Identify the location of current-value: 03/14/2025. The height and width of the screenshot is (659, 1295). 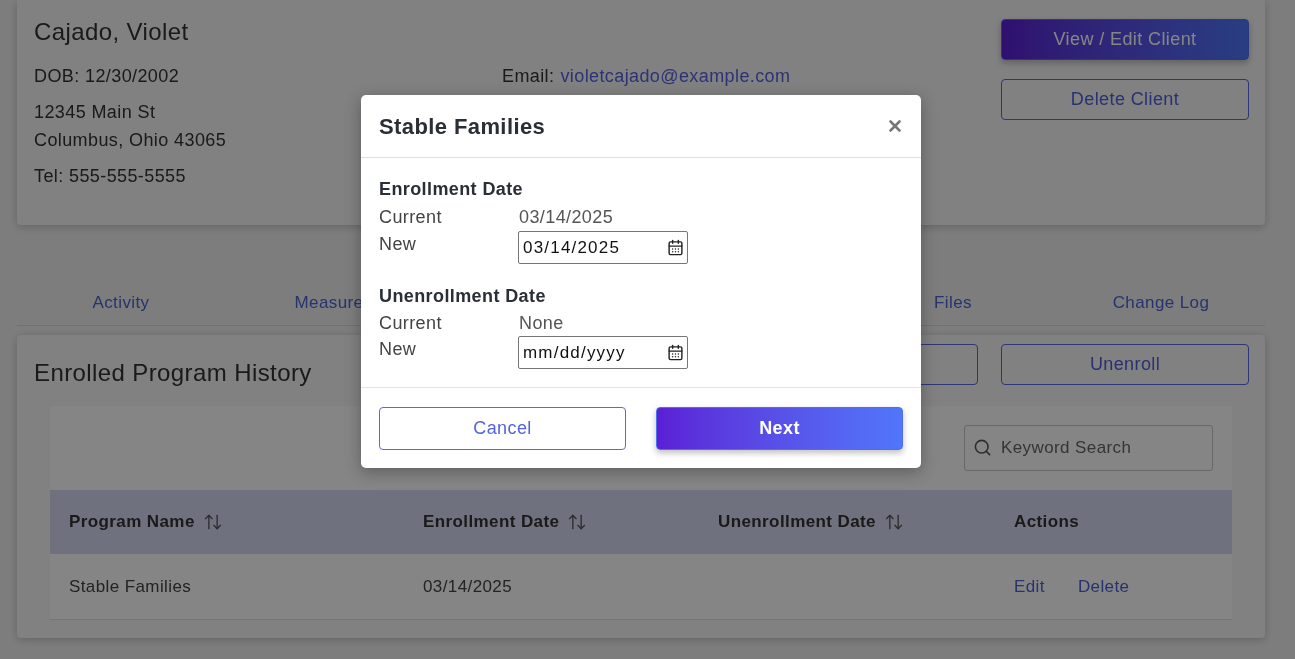
(566, 217).